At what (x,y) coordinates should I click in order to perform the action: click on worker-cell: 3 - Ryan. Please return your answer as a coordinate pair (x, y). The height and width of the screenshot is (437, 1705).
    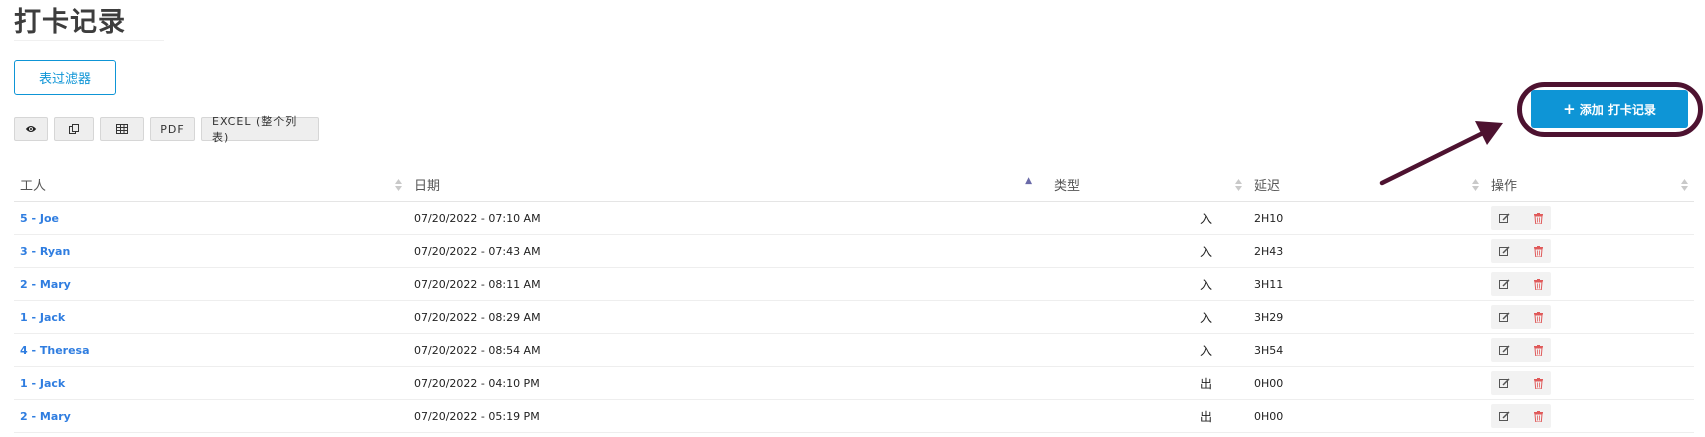
    Looking at the image, I should click on (211, 251).